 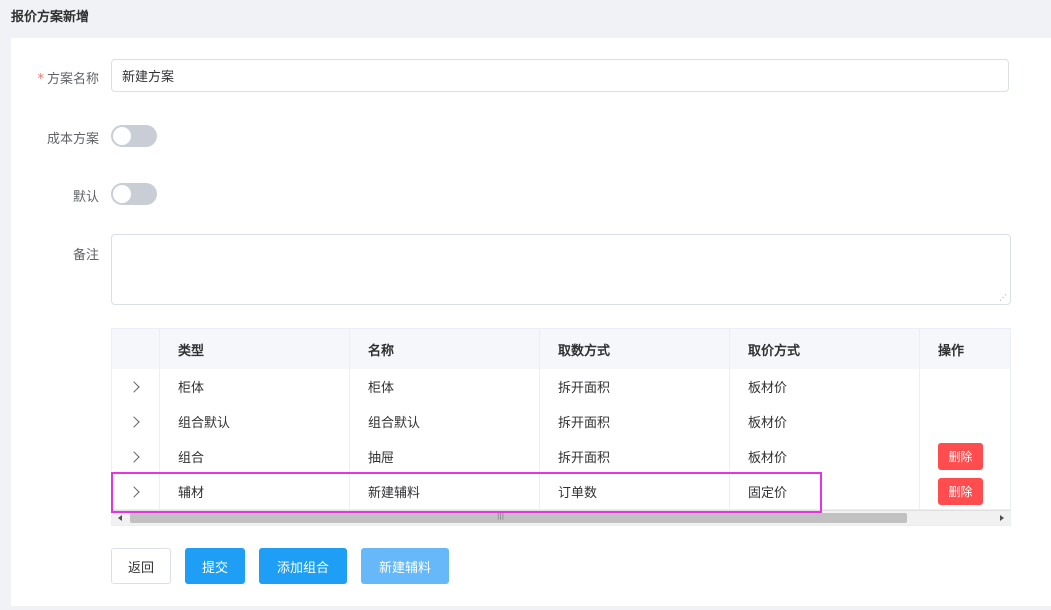 I want to click on cell-fetch: 订单数, so click(x=635, y=491).